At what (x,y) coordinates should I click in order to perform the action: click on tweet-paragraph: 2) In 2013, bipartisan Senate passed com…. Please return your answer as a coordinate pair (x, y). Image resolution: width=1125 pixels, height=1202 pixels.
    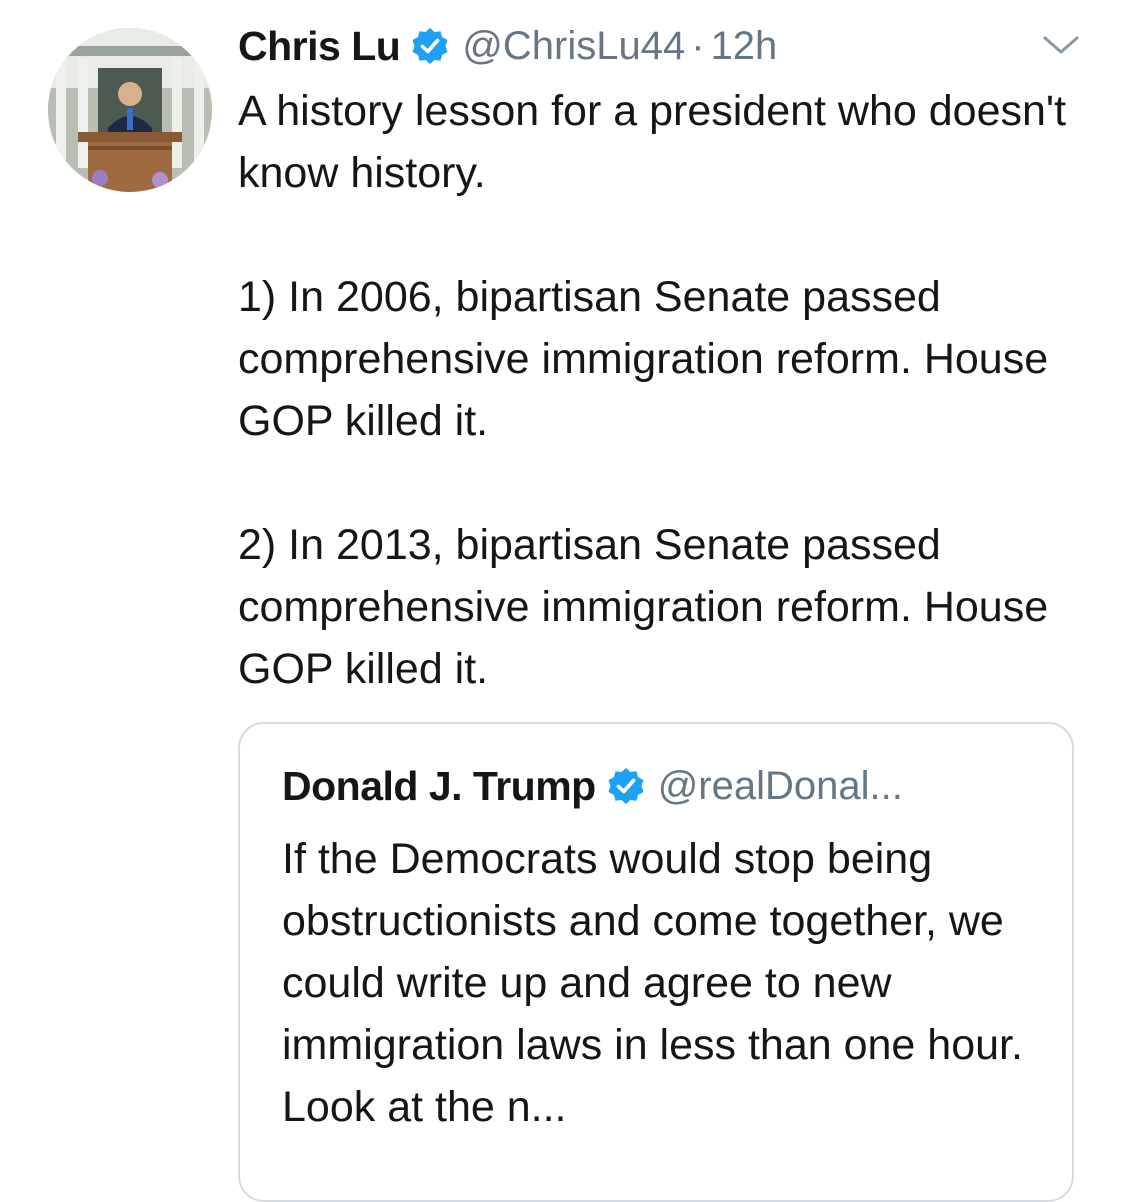
    Looking at the image, I should click on (643, 607).